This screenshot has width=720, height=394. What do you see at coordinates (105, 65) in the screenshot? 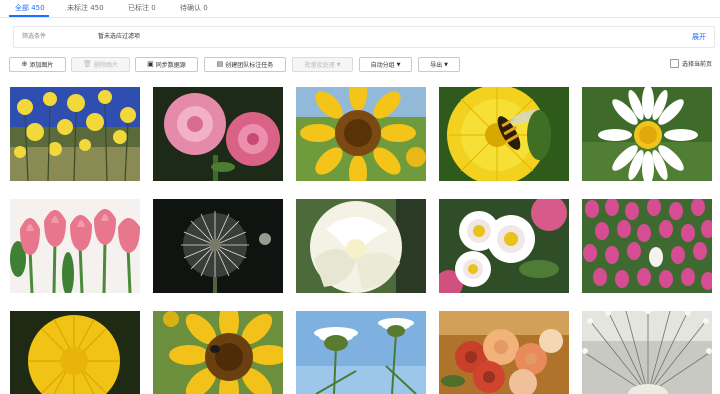
I see `delete-image-label: 删除图片` at bounding box center [105, 65].